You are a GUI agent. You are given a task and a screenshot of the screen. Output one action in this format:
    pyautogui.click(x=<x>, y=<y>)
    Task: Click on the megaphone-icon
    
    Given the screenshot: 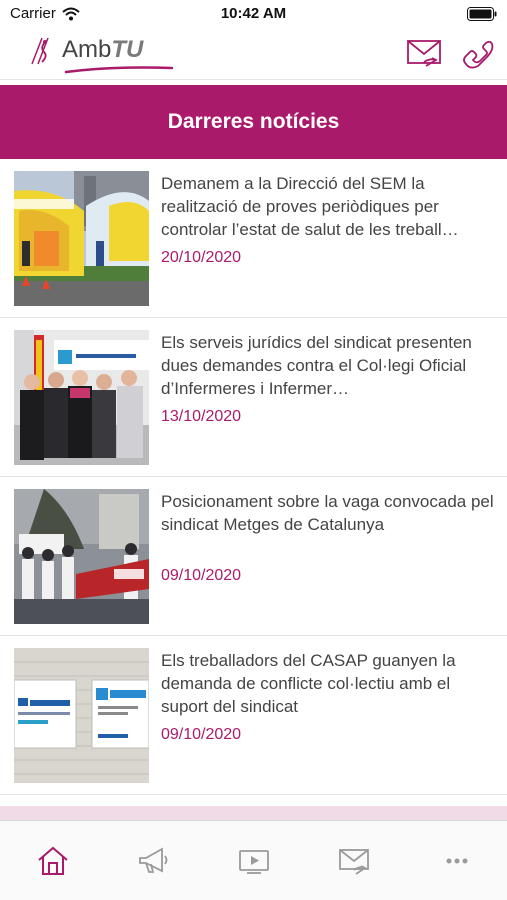 What is the action you would take?
    pyautogui.click(x=153, y=860)
    